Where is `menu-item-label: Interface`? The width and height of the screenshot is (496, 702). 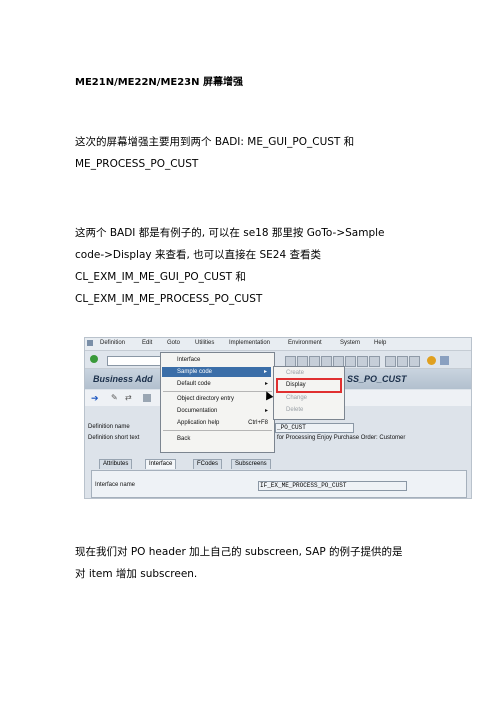 menu-item-label: Interface is located at coordinates (189, 360).